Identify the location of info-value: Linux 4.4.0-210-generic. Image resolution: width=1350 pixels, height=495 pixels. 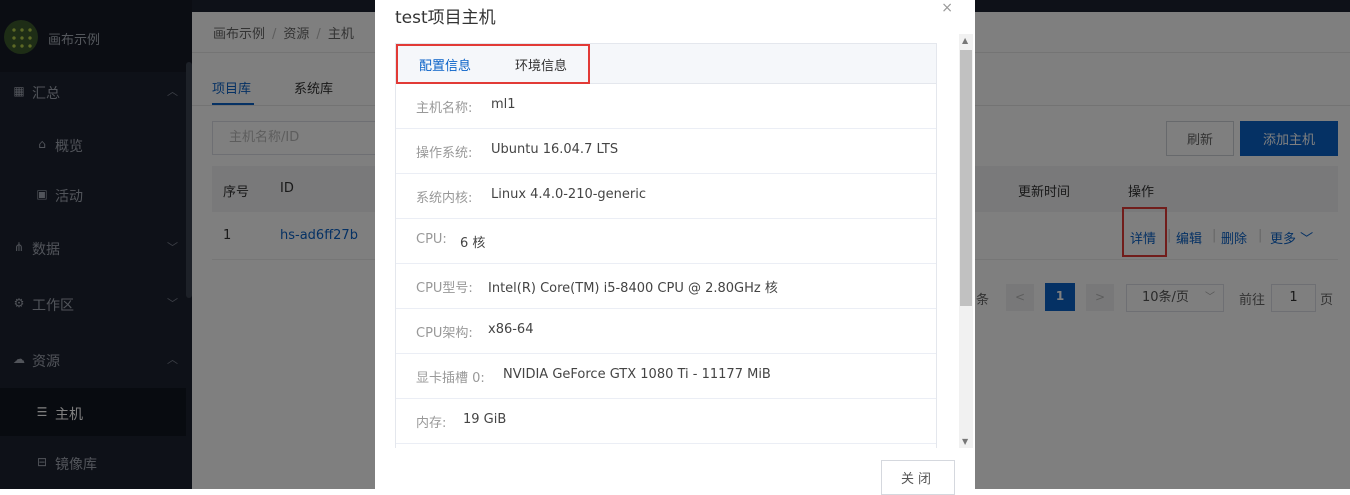
(569, 194).